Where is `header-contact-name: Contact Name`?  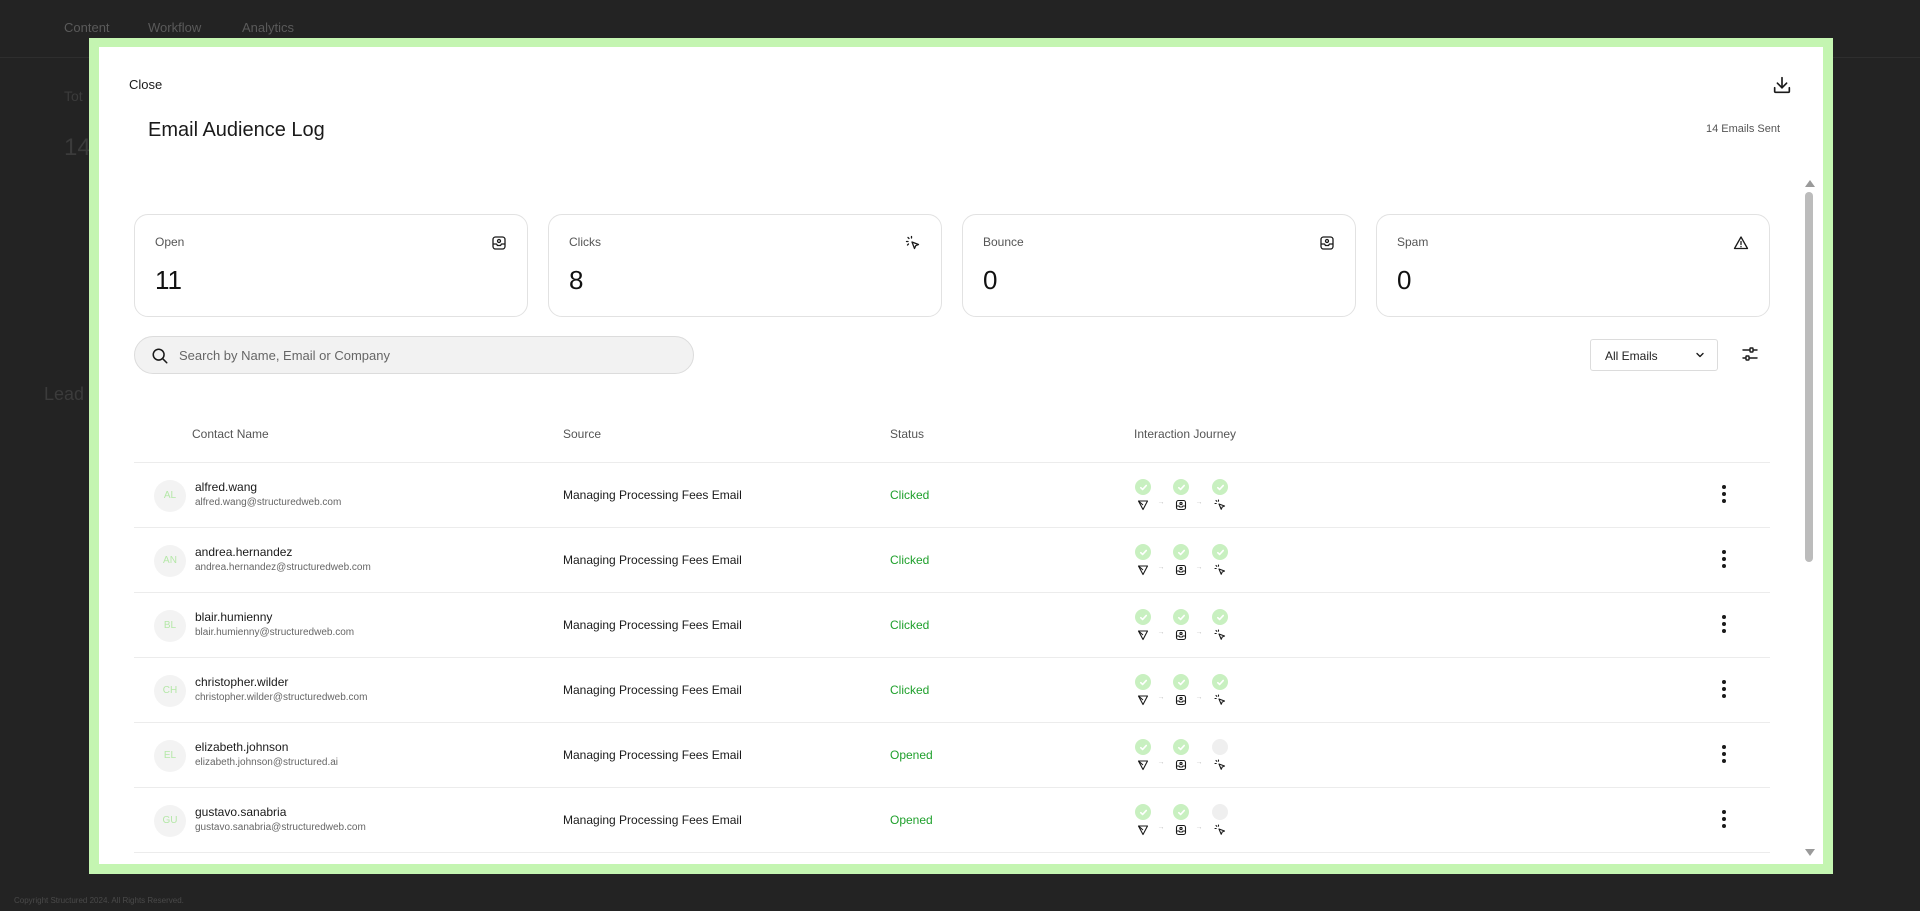
header-contact-name: Contact Name is located at coordinates (230, 434).